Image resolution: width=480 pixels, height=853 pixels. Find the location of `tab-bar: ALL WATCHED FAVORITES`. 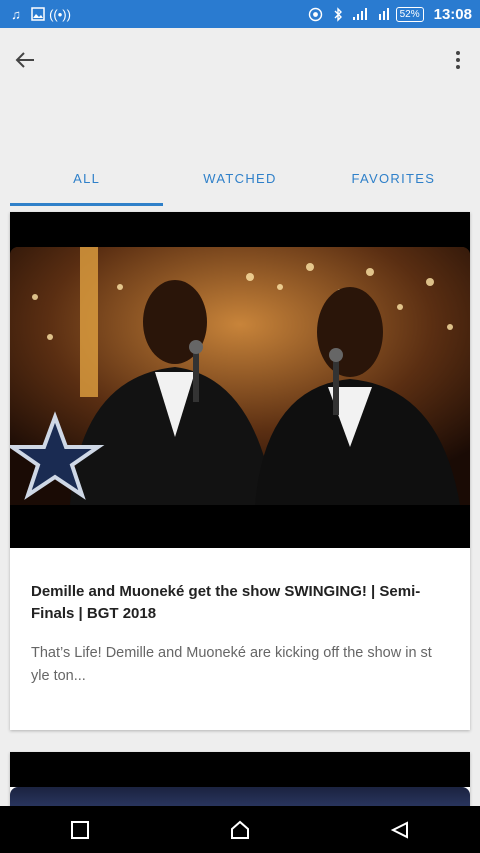

tab-bar: ALL WATCHED FAVORITES is located at coordinates (240, 178).